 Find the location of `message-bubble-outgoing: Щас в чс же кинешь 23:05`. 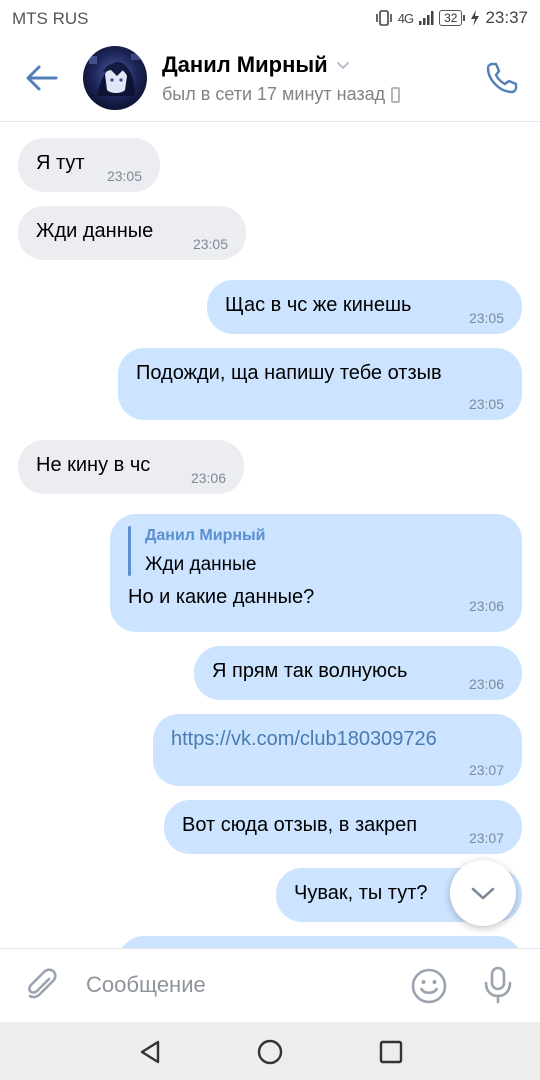

message-bubble-outgoing: Щас в чс же кинешь 23:05 is located at coordinates (364, 307).